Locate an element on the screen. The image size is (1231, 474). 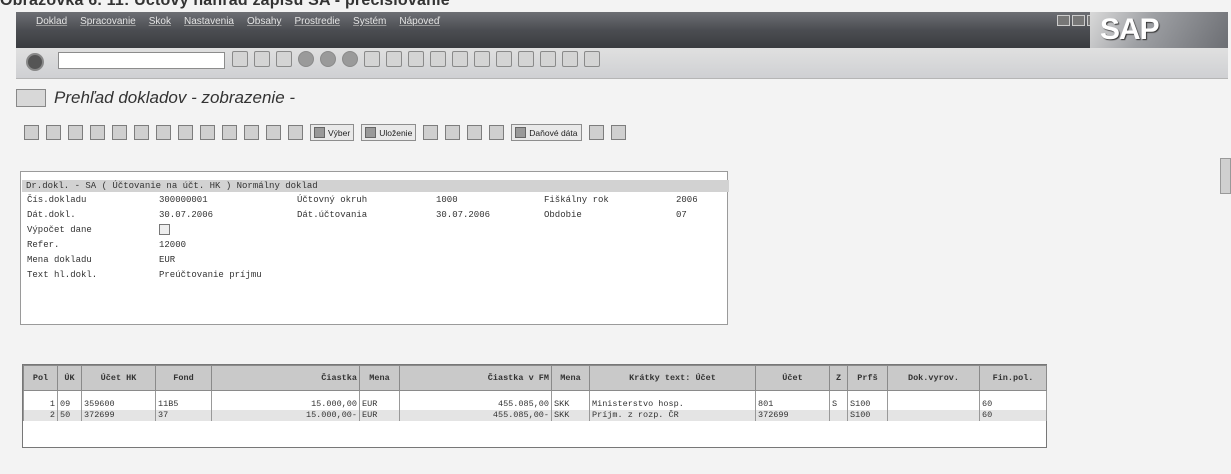
menu-item-nastavenia: Nastavenia is located at coordinates (209, 25).